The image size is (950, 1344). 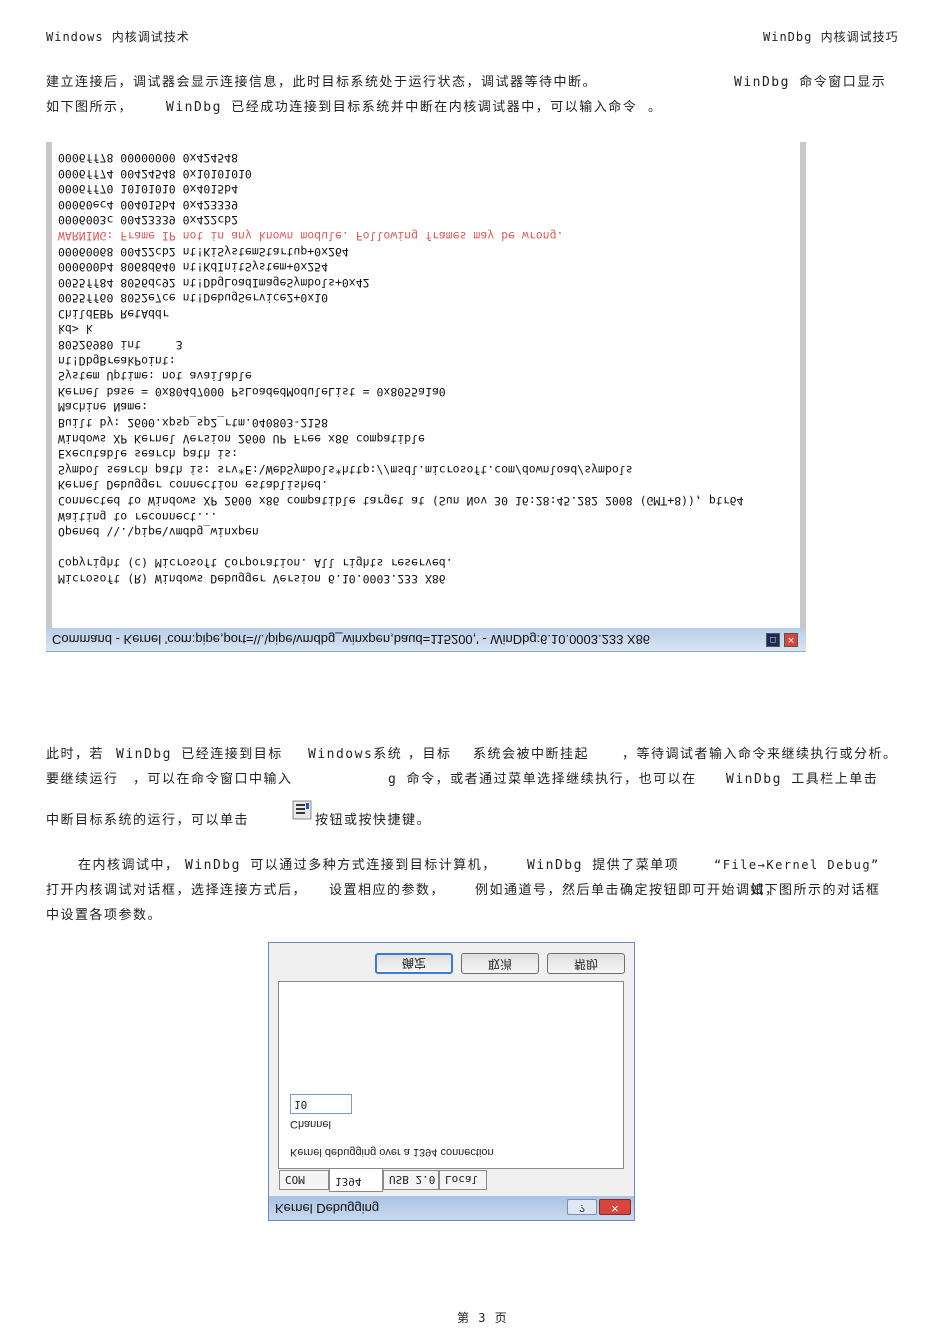 I want to click on para2-line1b: WinDbg 已经连接到目标, so click(x=199, y=754).